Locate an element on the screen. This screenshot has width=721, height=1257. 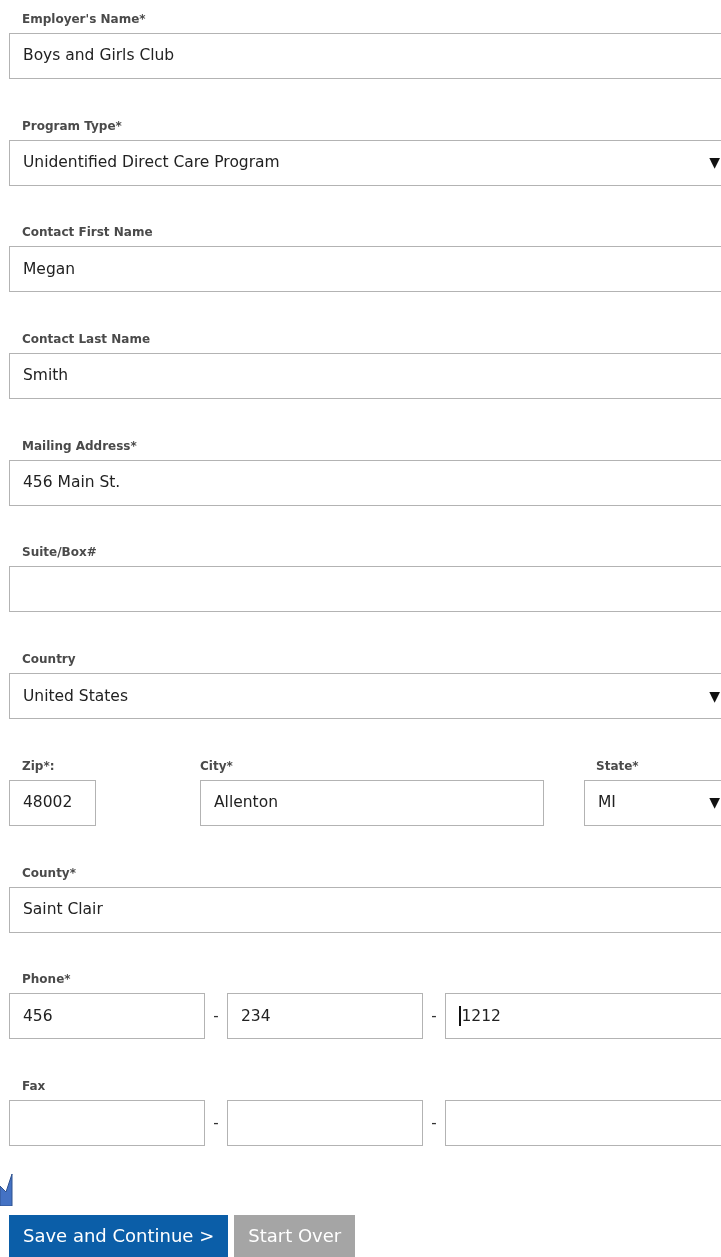
input-field: 456 Main St. is located at coordinates (365, 482).